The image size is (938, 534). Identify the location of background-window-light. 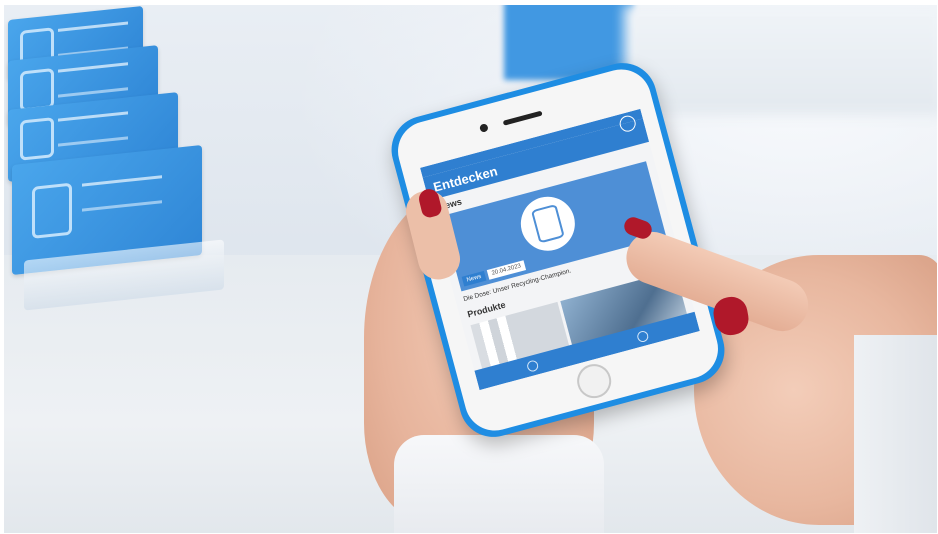
(780, 60).